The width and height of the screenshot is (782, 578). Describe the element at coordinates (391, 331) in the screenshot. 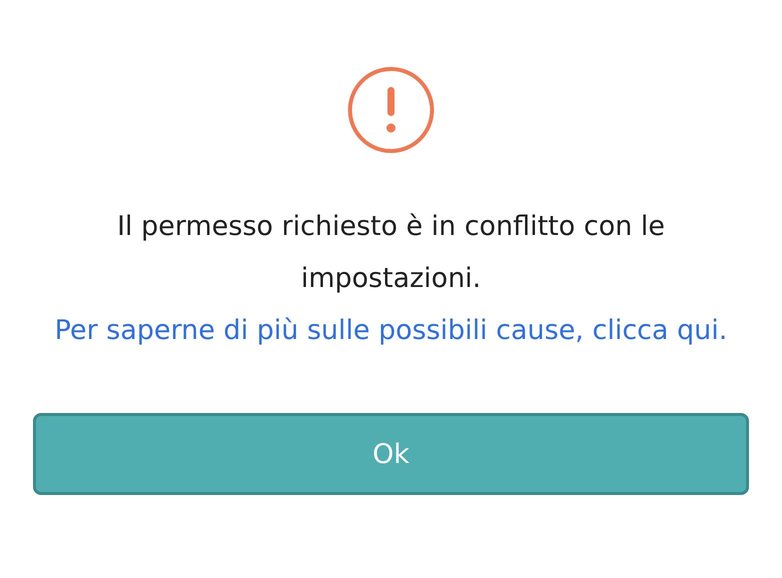

I see `help-link: Per saperne di più sulle possibili cause, clicca qui.` at that location.